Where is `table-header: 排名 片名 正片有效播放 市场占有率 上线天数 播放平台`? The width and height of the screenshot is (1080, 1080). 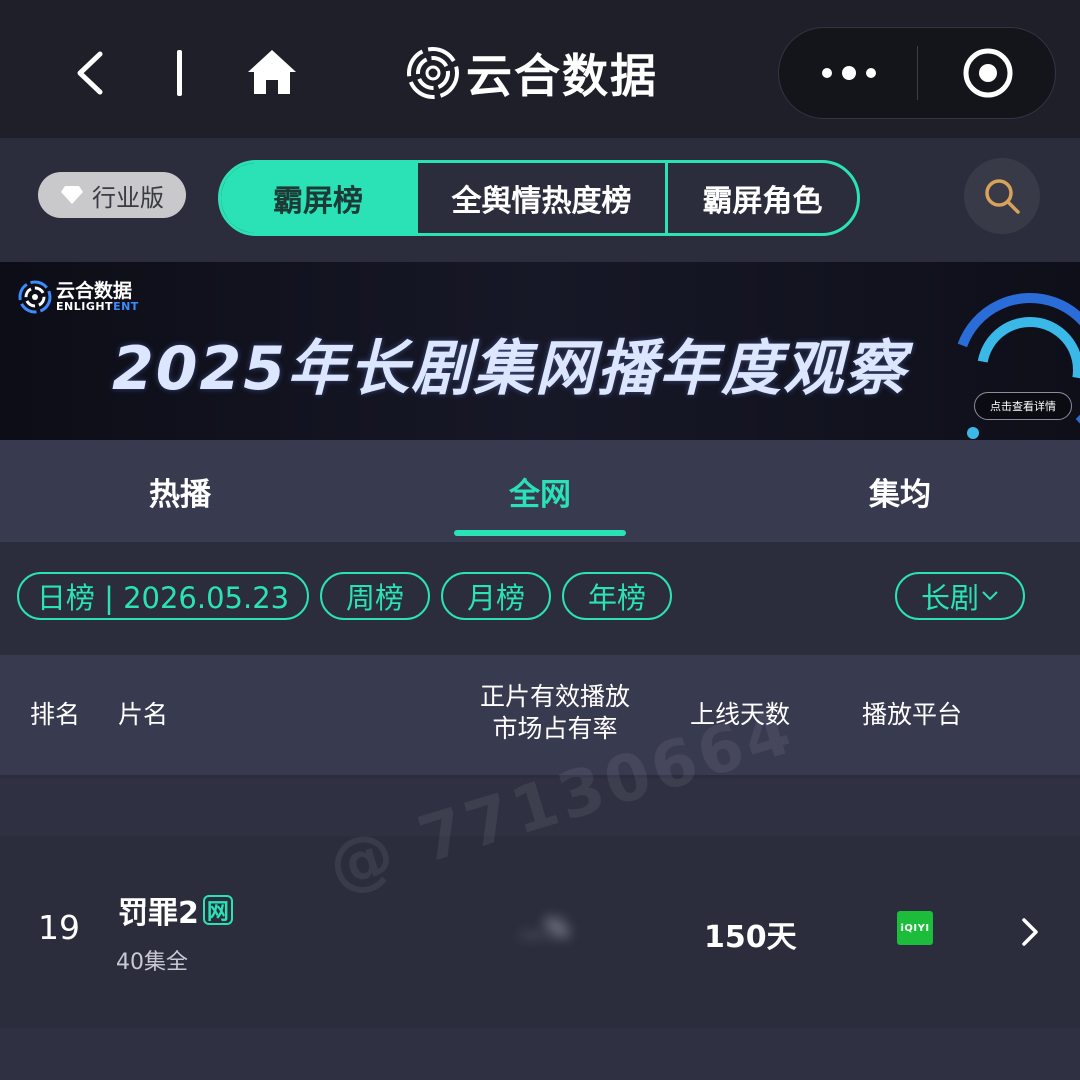
table-header: 排名 片名 正片有效播放 市场占有率 上线天数 播放平台 is located at coordinates (540, 715).